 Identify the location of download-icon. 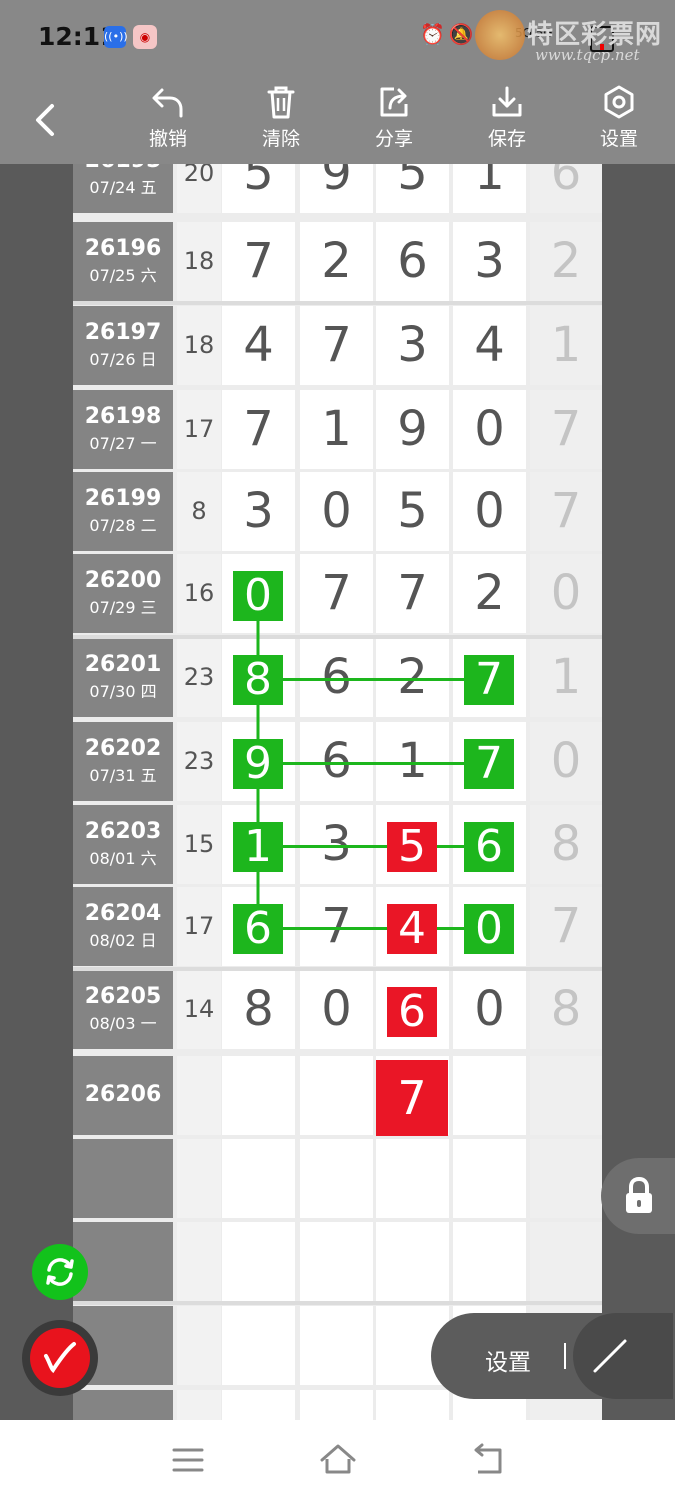
(507, 101).